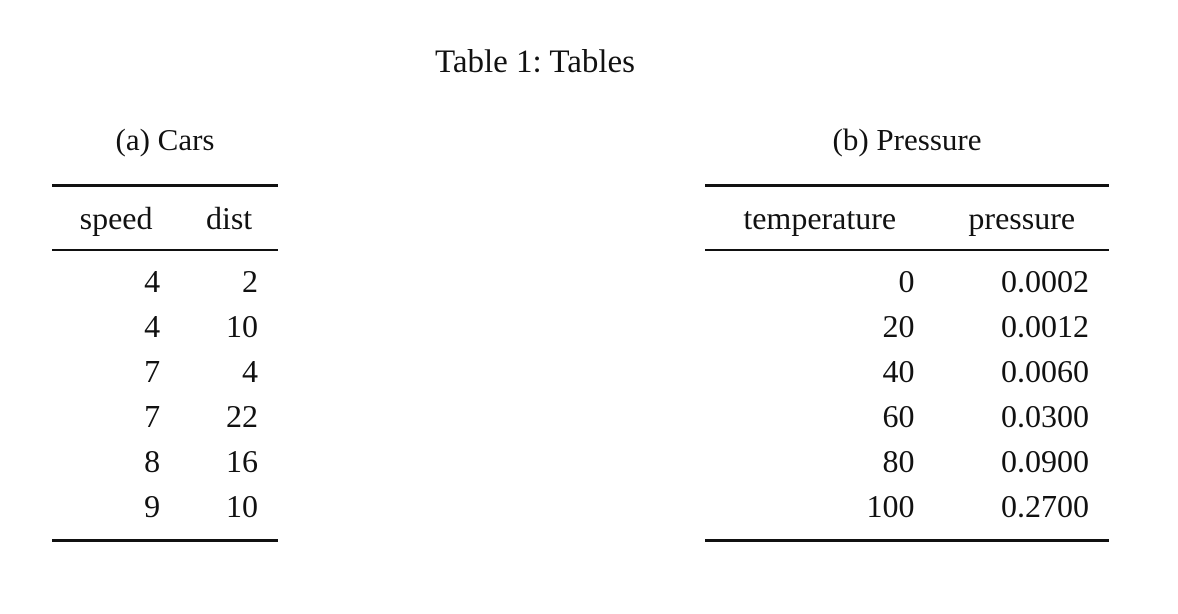 This screenshot has height=614, width=1178. I want to click on cell-pressure: 0.0900, so click(1045, 461).